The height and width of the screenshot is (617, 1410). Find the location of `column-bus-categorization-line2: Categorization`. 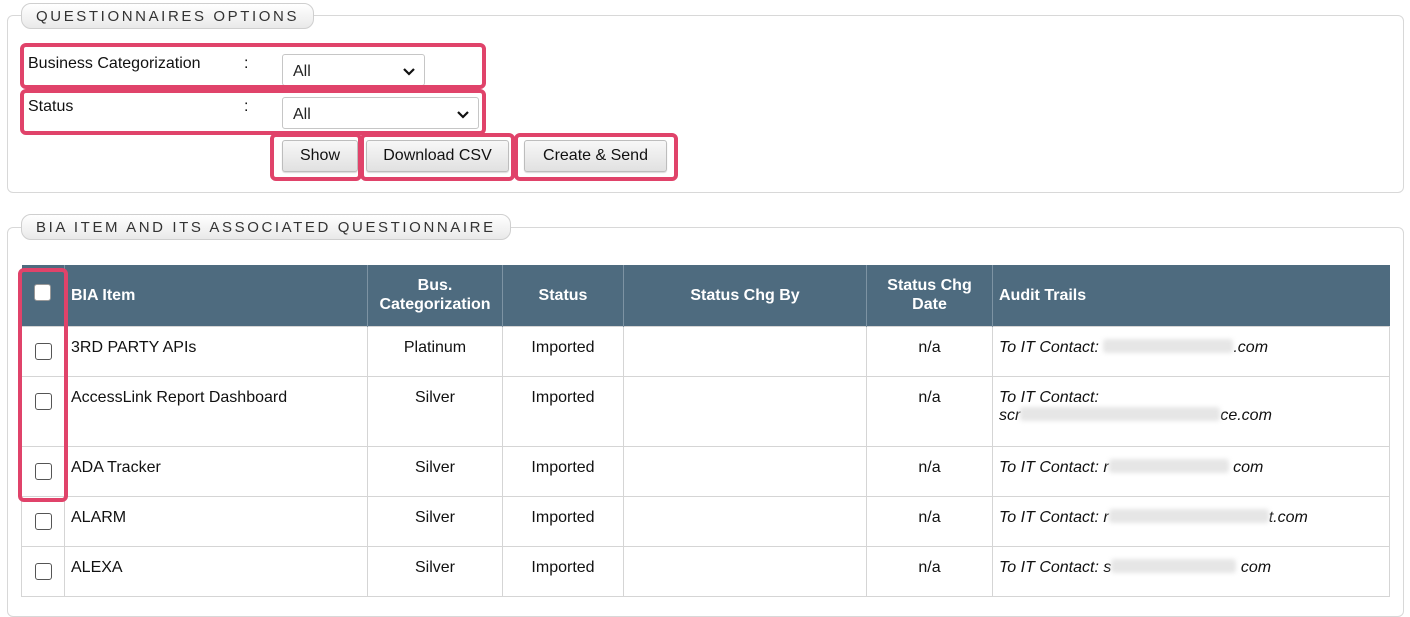

column-bus-categorization-line2: Categorization is located at coordinates (435, 305).